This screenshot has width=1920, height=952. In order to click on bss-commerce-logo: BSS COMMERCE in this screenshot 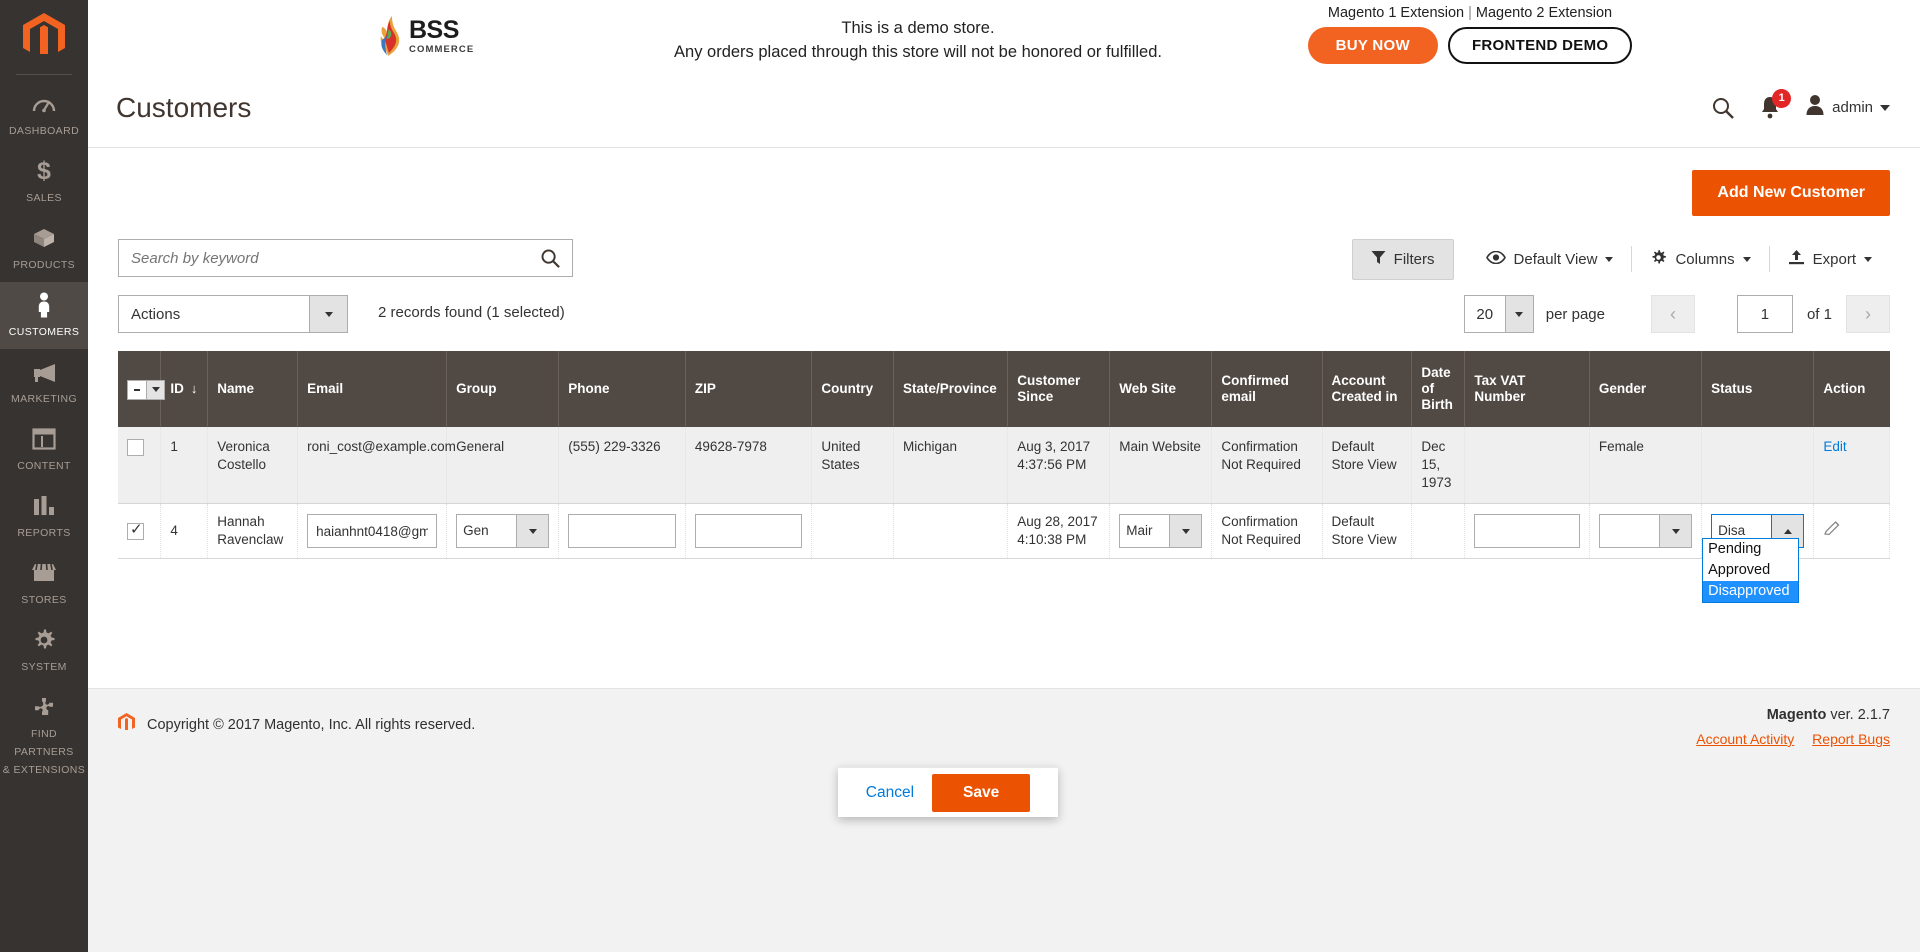, I will do `click(448, 36)`.